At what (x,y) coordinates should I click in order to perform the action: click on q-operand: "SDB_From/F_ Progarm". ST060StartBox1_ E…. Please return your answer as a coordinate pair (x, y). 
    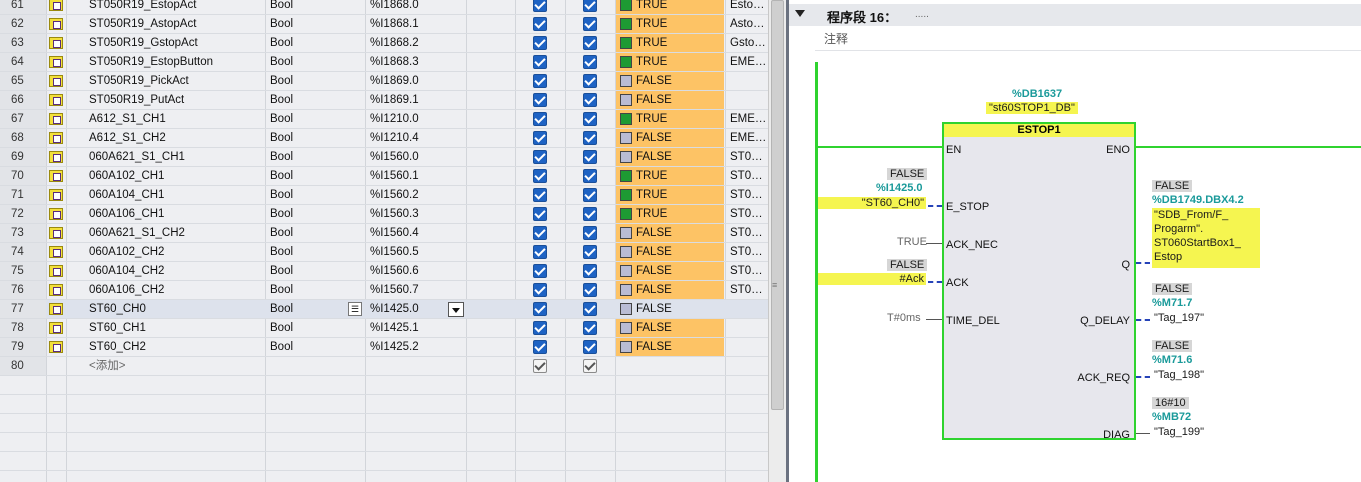
    Looking at the image, I should click on (1206, 238).